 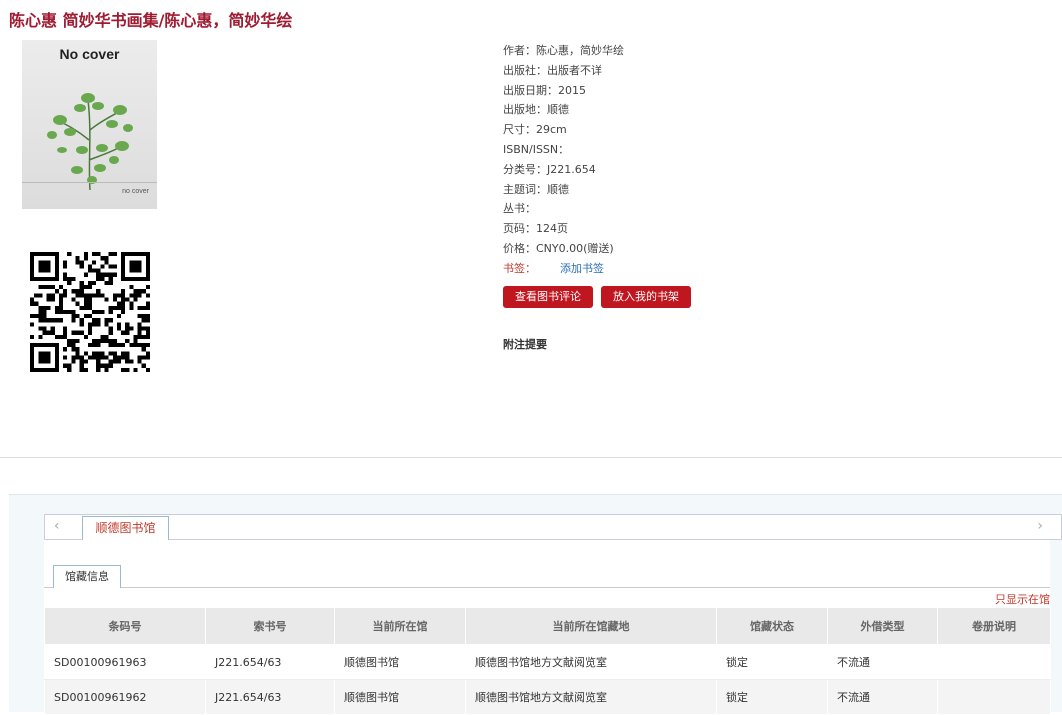 I want to click on only-show-available-link: 只显示在馆, so click(x=1022, y=599).